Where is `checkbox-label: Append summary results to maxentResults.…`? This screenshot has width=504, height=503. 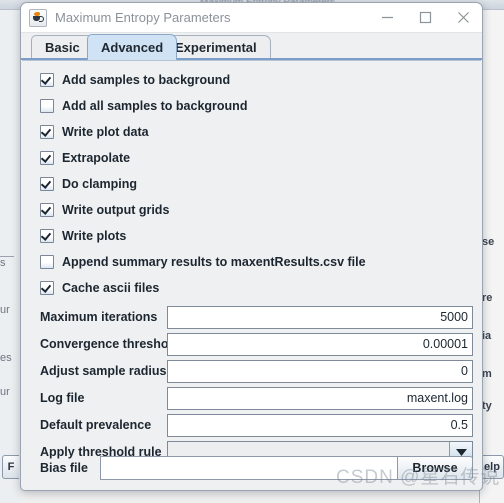
checkbox-label: Append summary results to maxentResults.… is located at coordinates (214, 262).